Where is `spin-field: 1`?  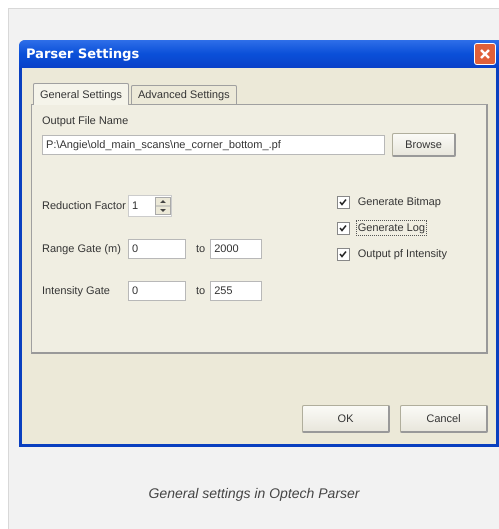 spin-field: 1 is located at coordinates (150, 206).